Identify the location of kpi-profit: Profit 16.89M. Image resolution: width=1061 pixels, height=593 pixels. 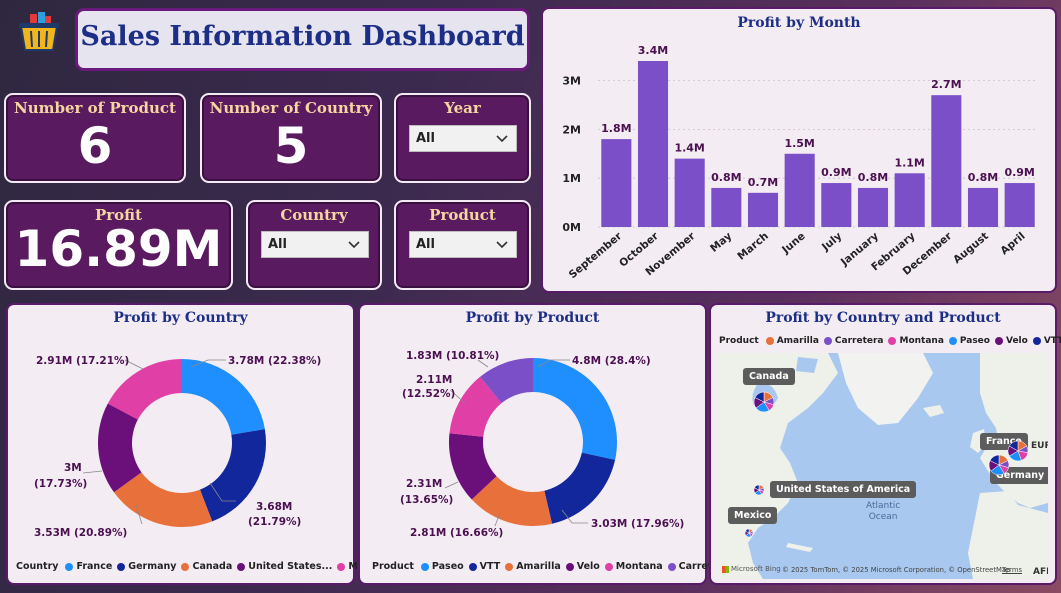
(118, 245).